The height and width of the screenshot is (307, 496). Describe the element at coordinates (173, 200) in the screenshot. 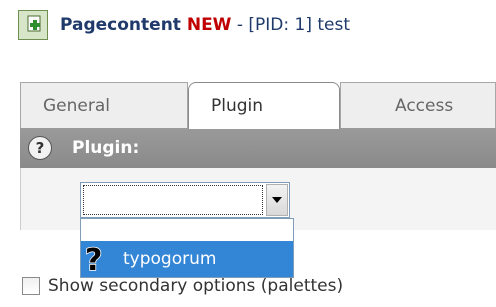

I see `plugin-select-value` at that location.